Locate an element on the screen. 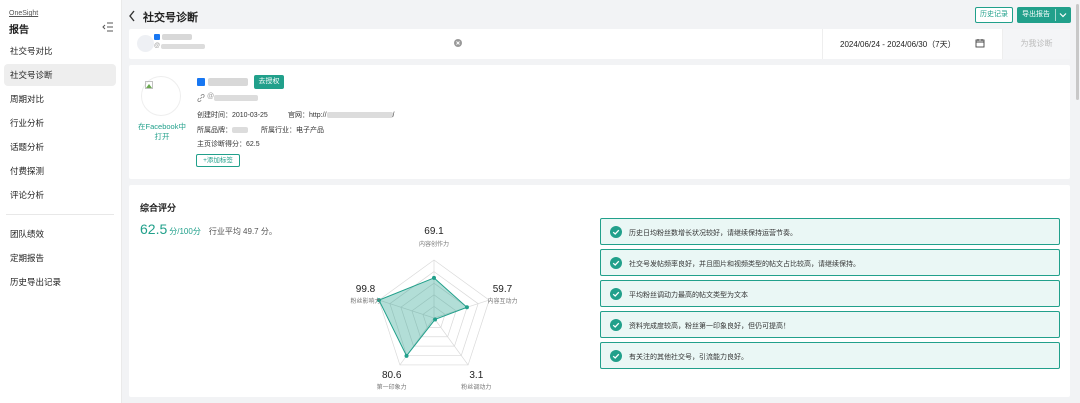  website-prefix: http:// is located at coordinates (318, 115).